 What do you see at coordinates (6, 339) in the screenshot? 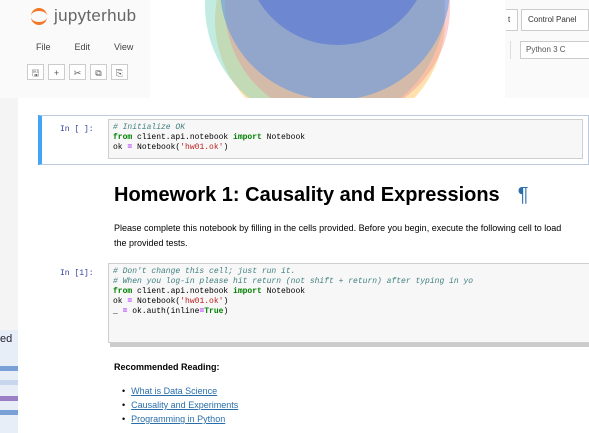
I see `background-window-text: ed` at bounding box center [6, 339].